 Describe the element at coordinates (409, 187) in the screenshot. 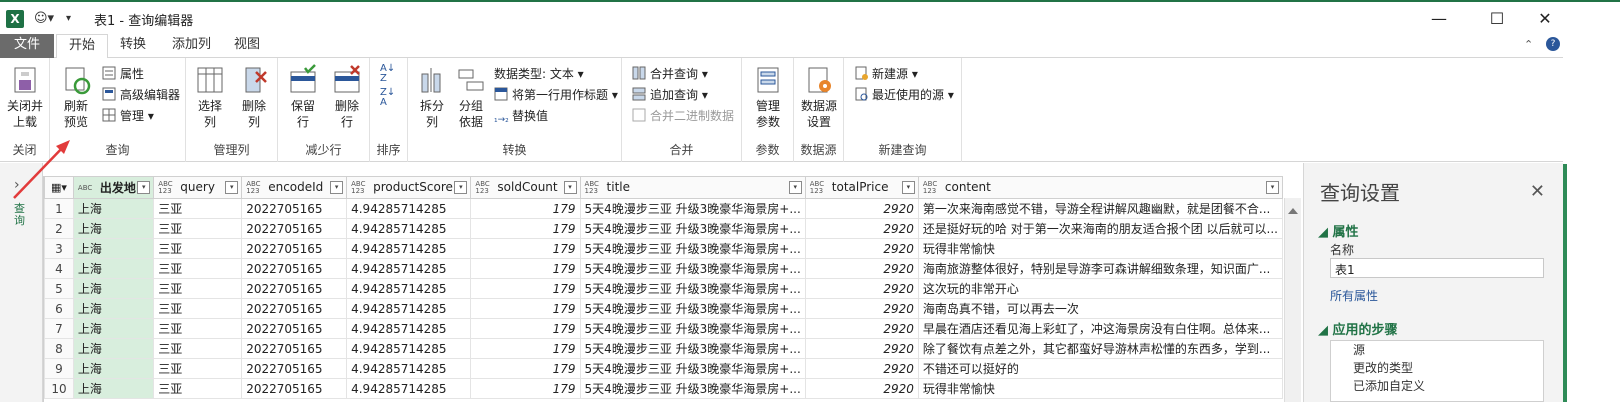

I see `column-header: ABC 123 productScore ▾` at that location.